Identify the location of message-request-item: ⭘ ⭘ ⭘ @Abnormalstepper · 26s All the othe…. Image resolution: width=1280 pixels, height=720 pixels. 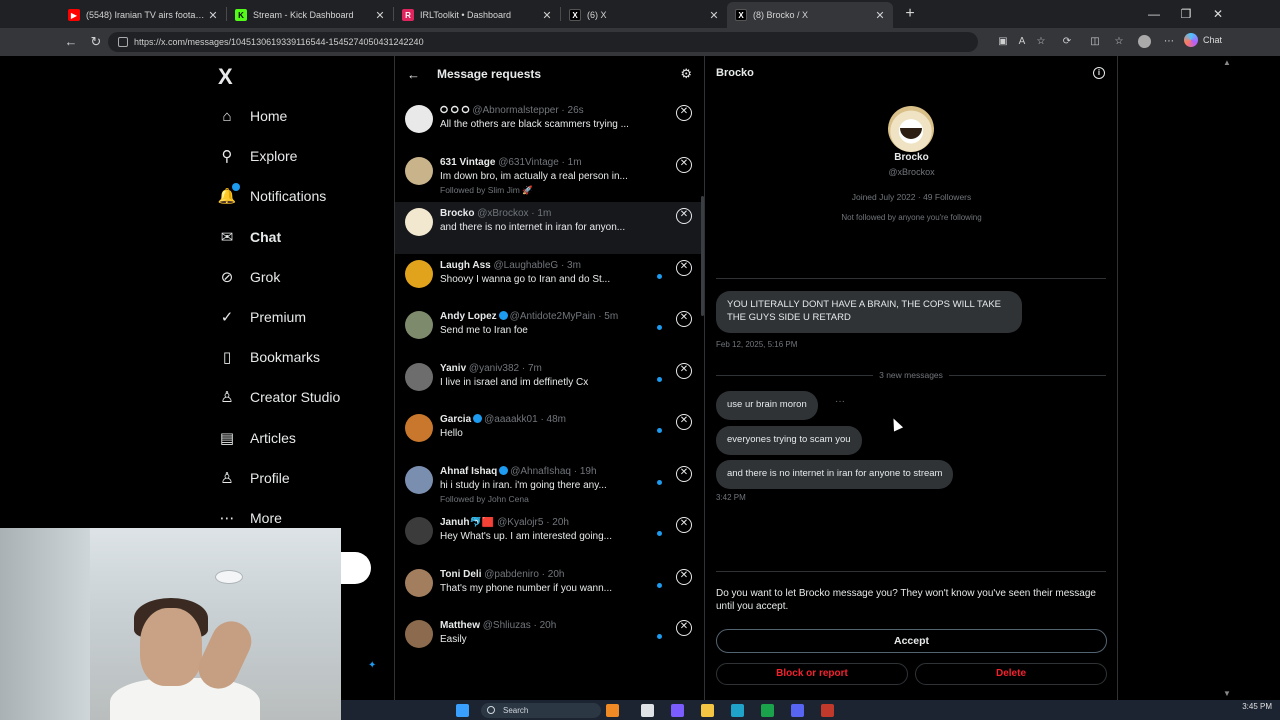
(549, 125).